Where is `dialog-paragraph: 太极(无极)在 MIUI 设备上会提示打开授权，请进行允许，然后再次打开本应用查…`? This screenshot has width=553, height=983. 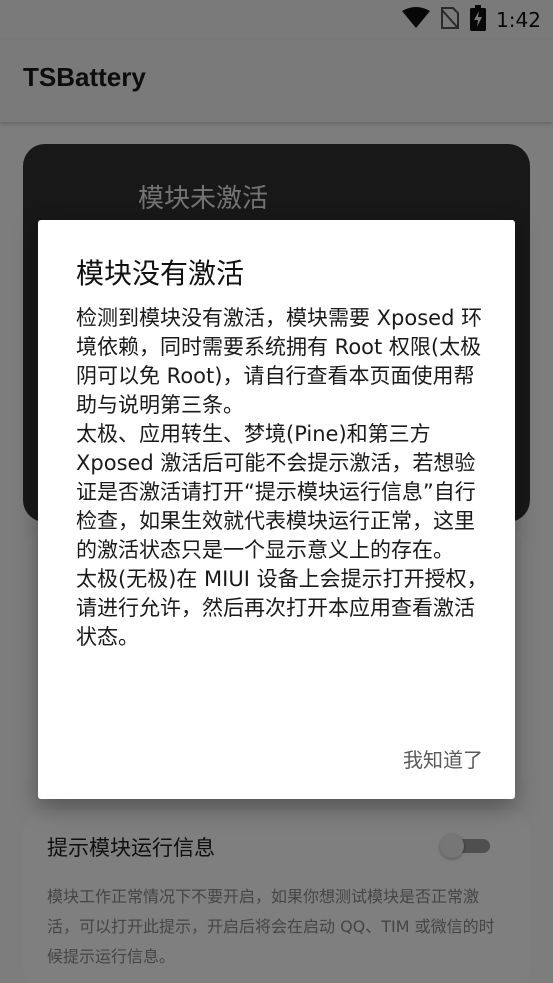
dialog-paragraph: 太极(无极)在 MIUI 设备上会提示打开授权，请进行允许，然后再次打开本应用查… is located at coordinates (282, 608).